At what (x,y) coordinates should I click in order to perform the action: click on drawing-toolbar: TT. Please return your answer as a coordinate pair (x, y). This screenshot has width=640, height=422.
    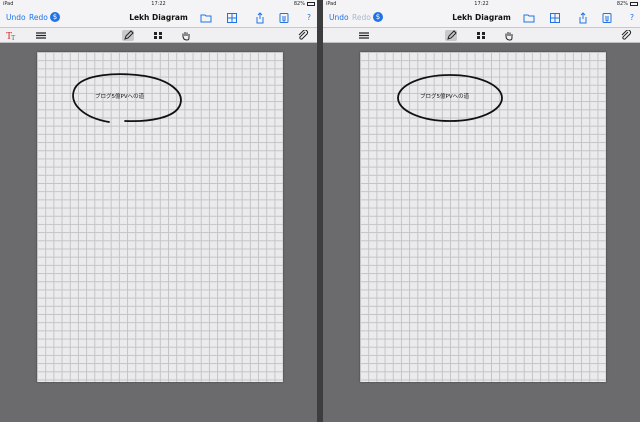
    Looking at the image, I should click on (158, 35).